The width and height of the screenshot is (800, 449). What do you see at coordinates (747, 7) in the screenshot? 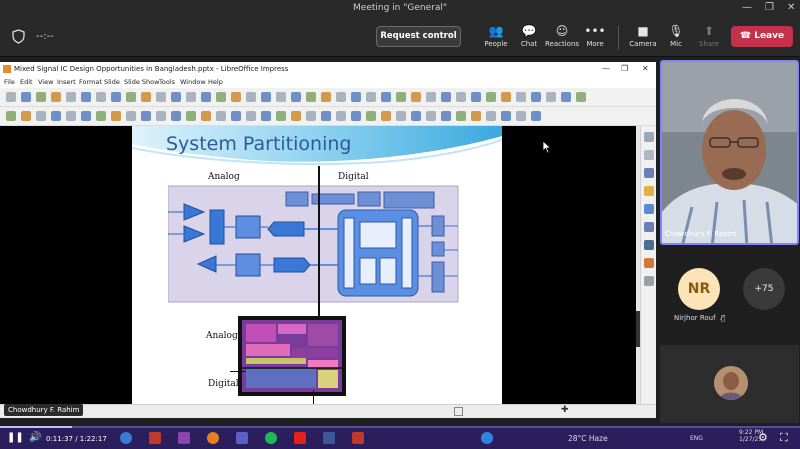
I see `minimize-icon: —` at bounding box center [747, 7].